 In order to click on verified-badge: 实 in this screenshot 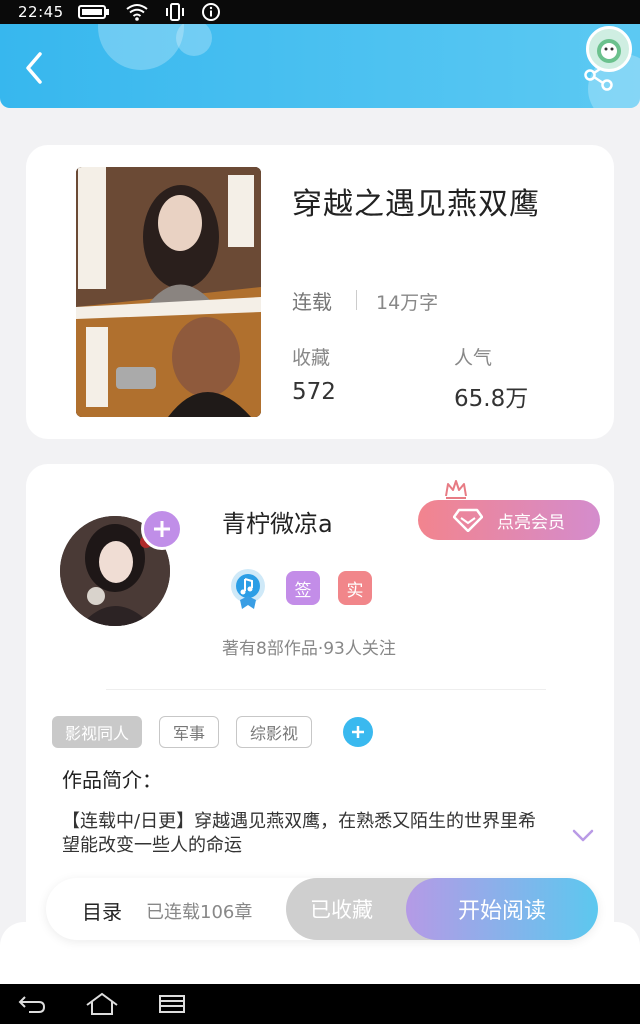, I will do `click(355, 588)`.